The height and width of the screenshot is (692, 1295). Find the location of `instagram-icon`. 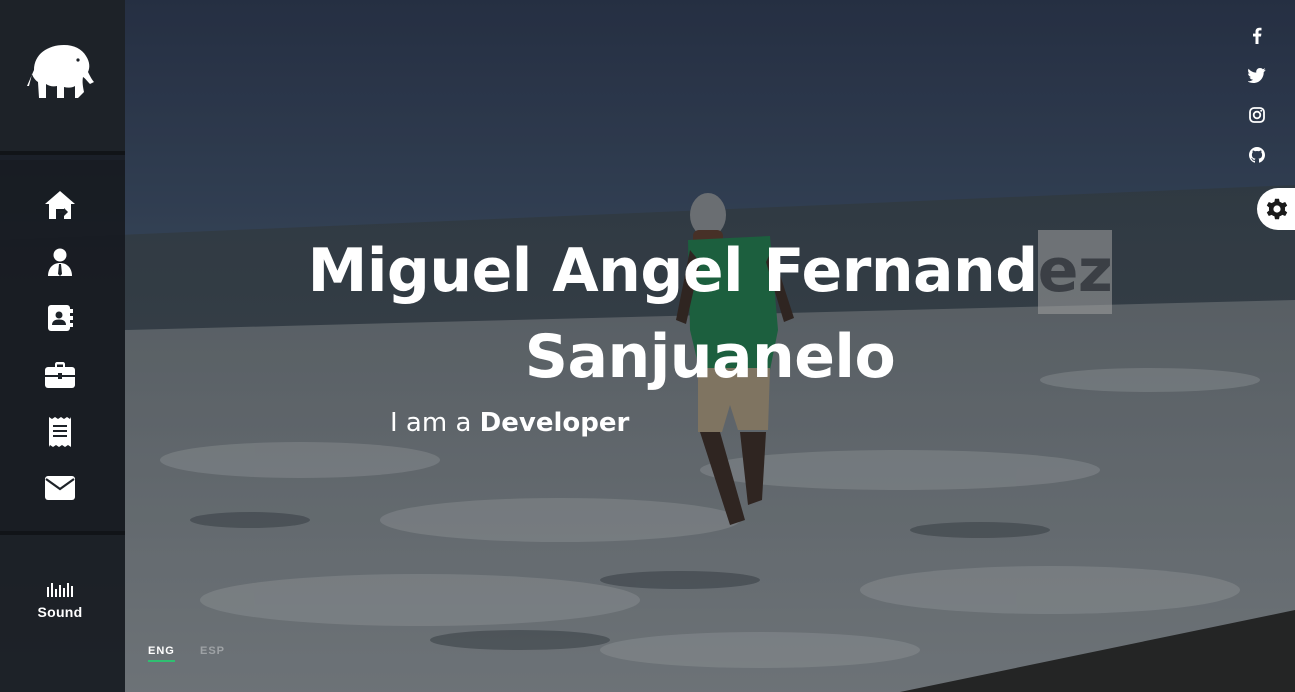

instagram-icon is located at coordinates (1257, 115).